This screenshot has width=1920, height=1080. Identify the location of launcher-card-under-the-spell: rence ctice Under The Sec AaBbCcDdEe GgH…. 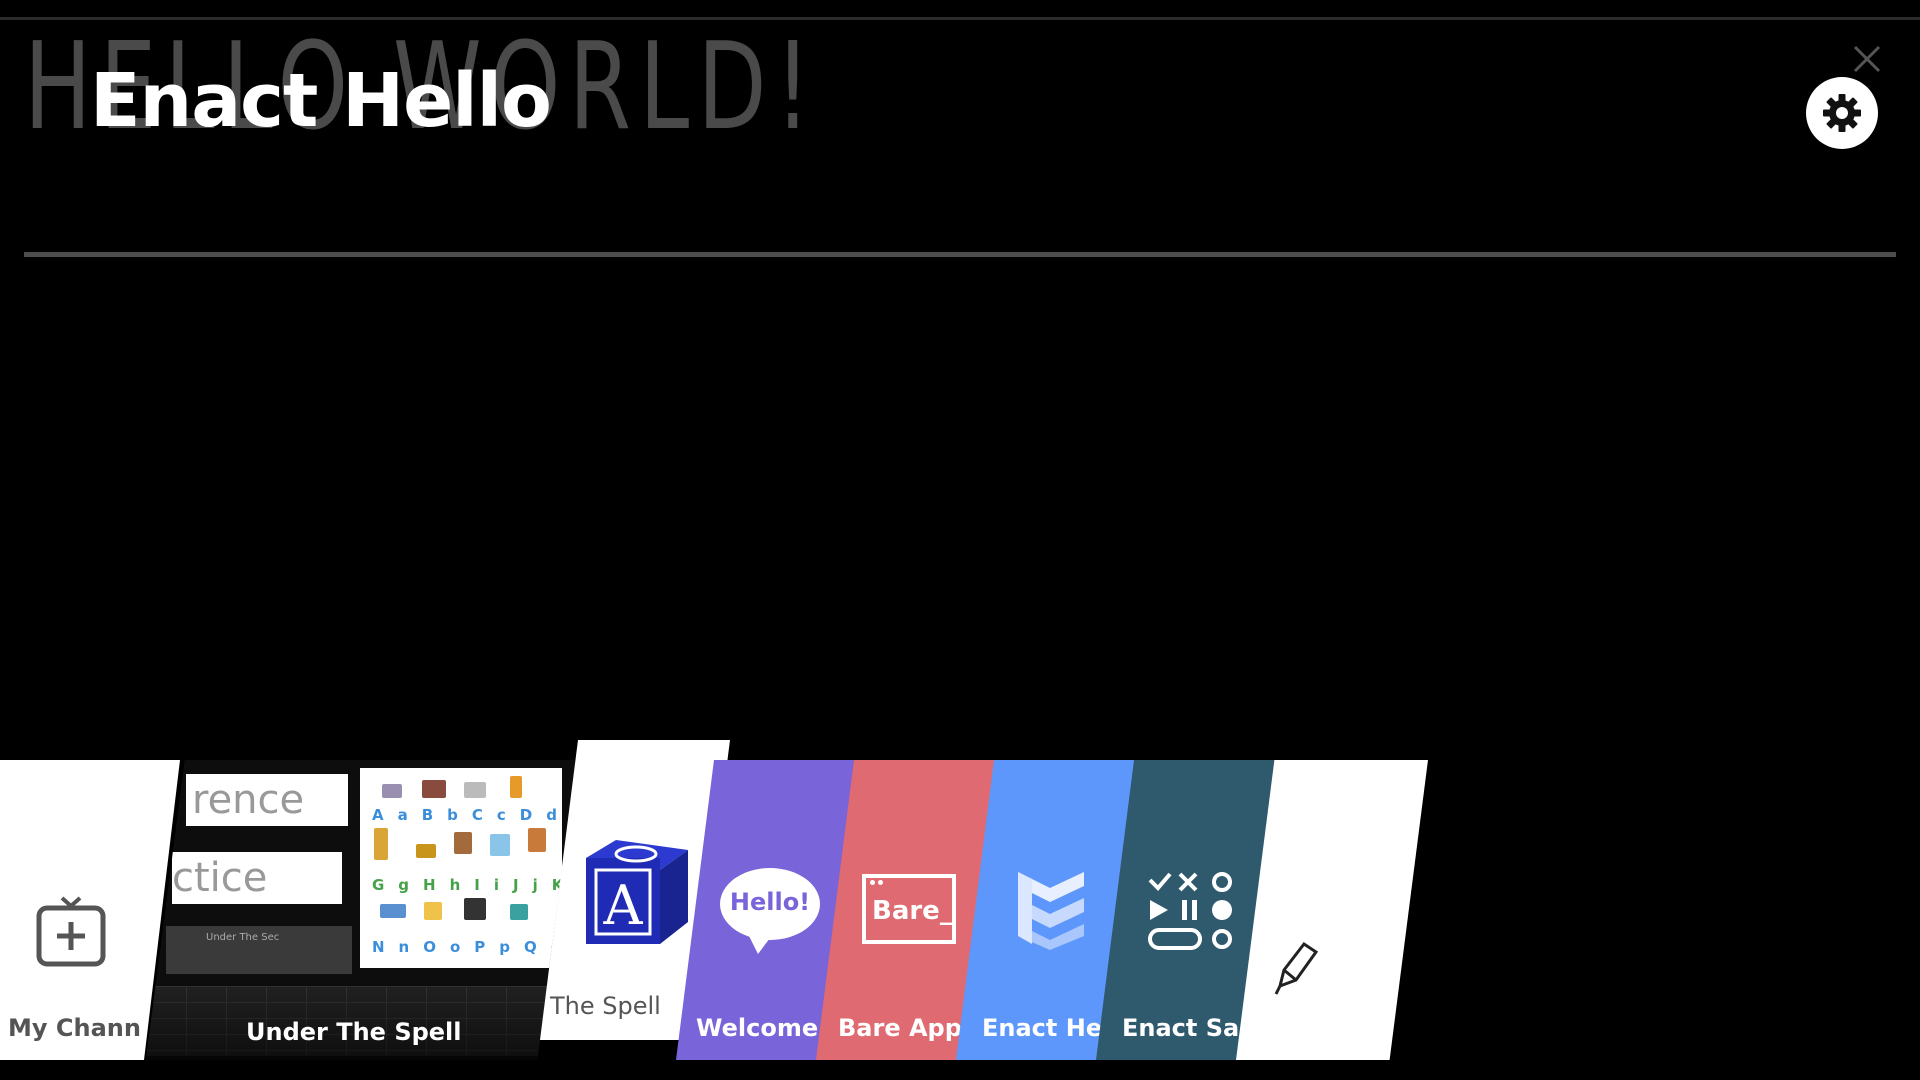
(361, 910).